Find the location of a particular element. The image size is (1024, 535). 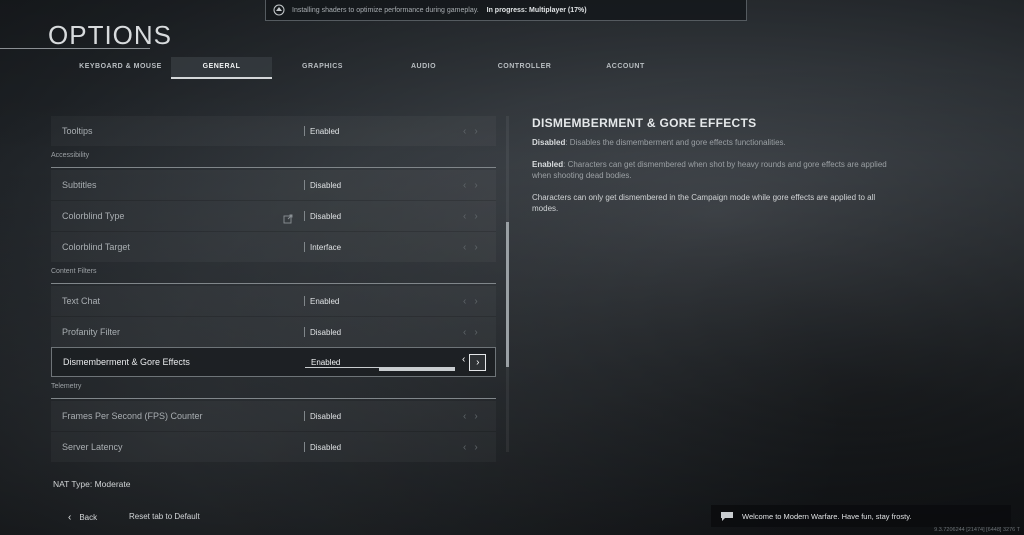

tab-keyboard-mouse: KEYBOARD & MOUSE is located at coordinates (120, 68).